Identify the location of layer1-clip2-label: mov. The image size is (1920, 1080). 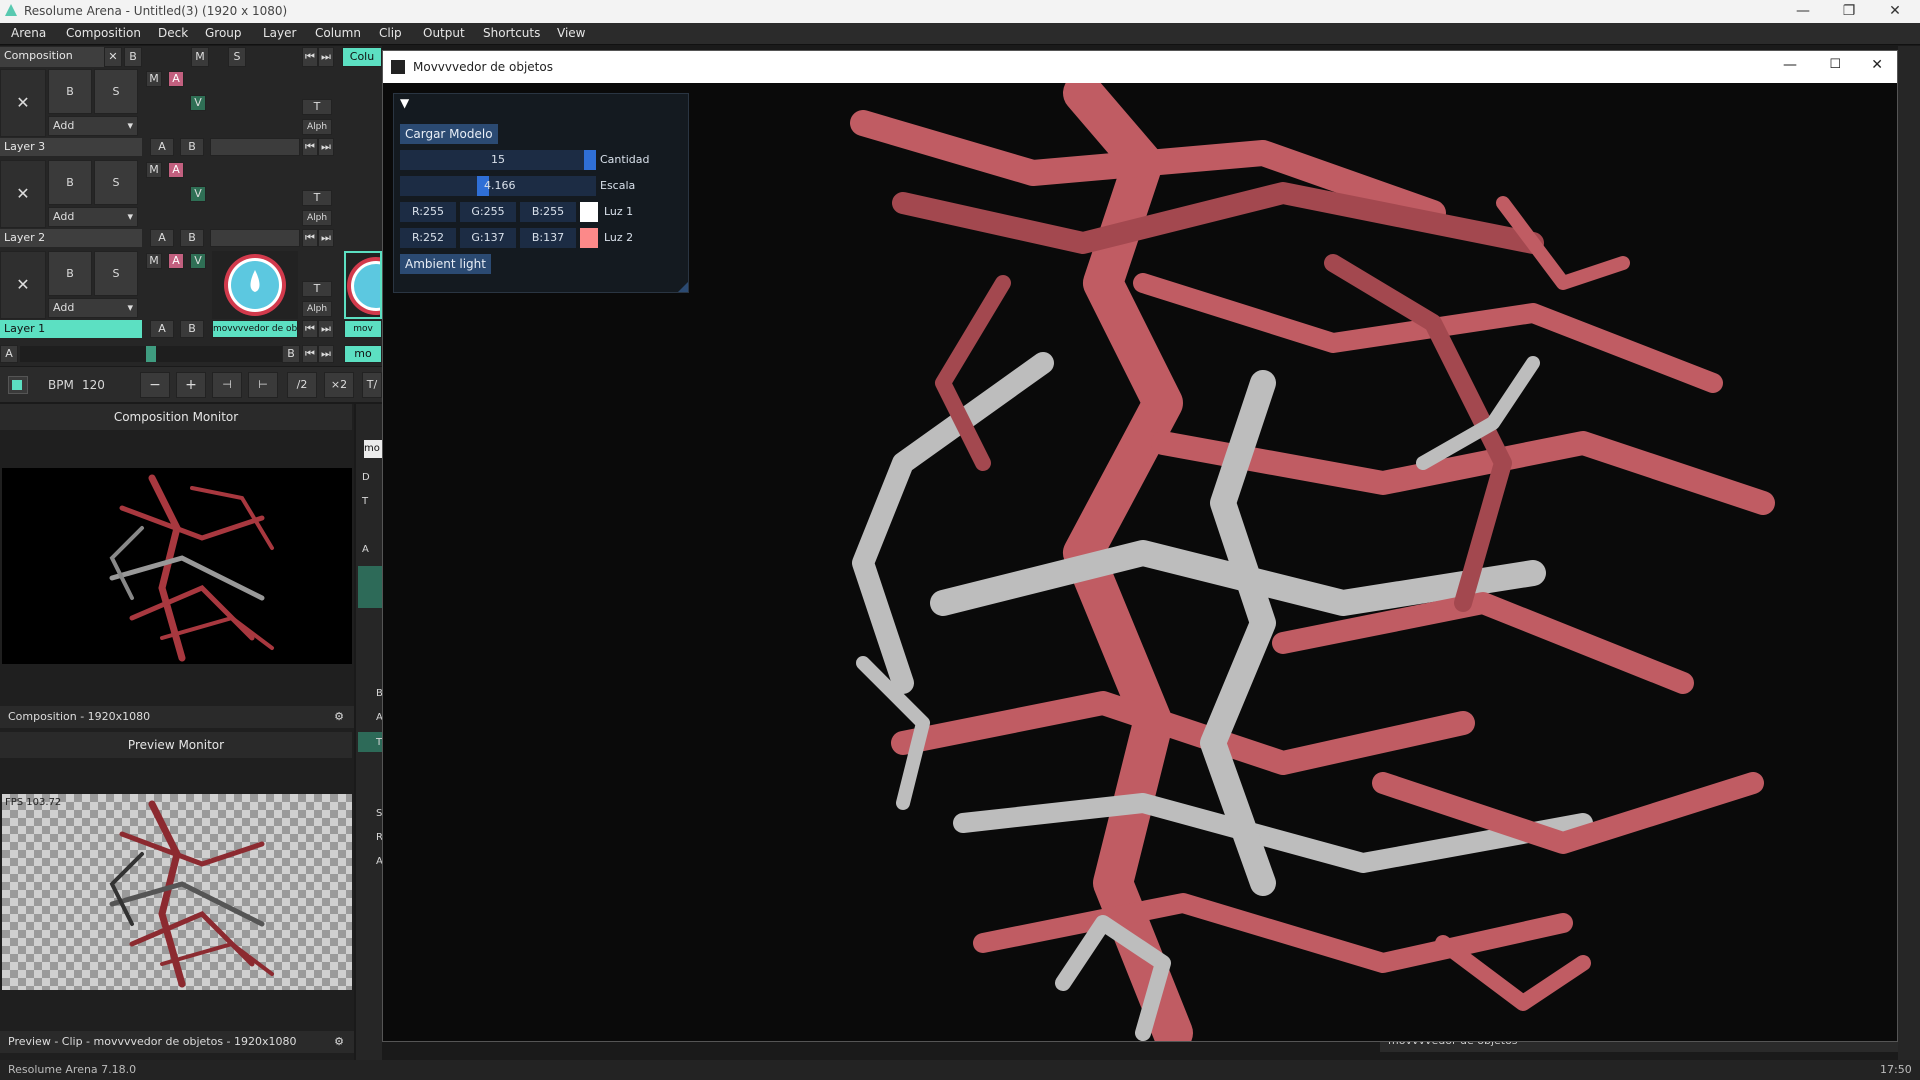
(363, 329).